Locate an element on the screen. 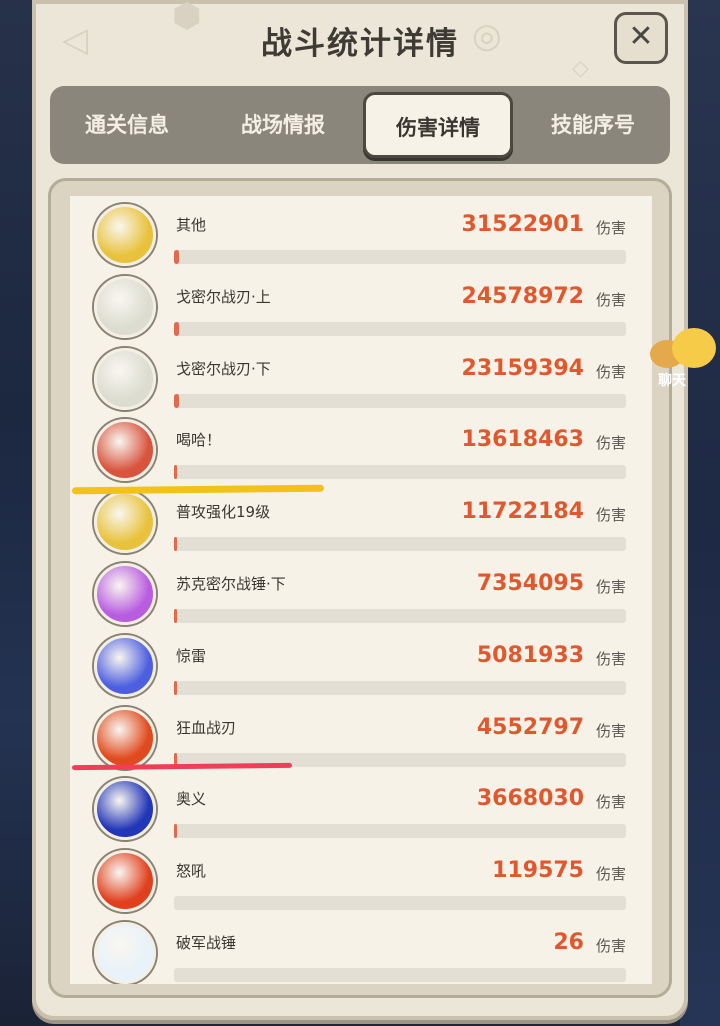 The height and width of the screenshot is (1026, 720). damage-value: 23159394 is located at coordinates (522, 368).